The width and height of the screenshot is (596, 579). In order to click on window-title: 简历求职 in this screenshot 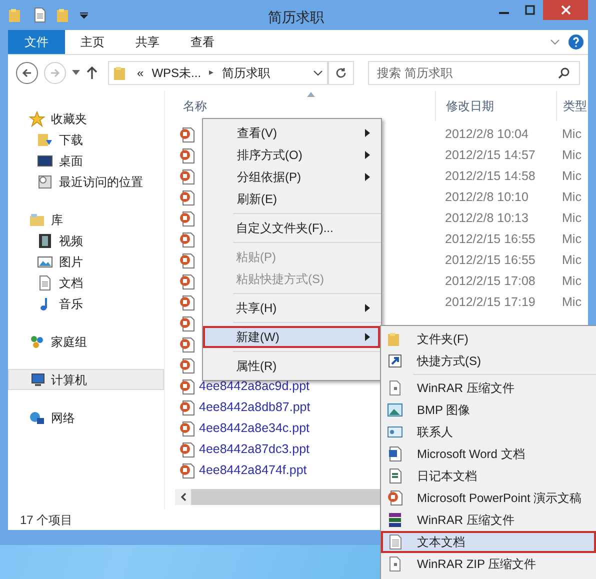, I will do `click(296, 17)`.